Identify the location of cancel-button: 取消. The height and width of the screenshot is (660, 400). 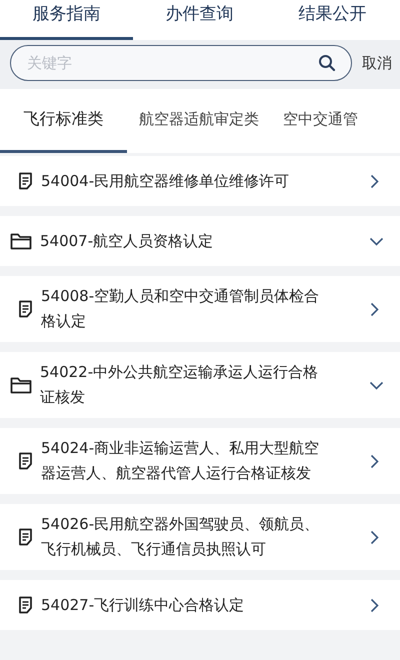
(377, 63).